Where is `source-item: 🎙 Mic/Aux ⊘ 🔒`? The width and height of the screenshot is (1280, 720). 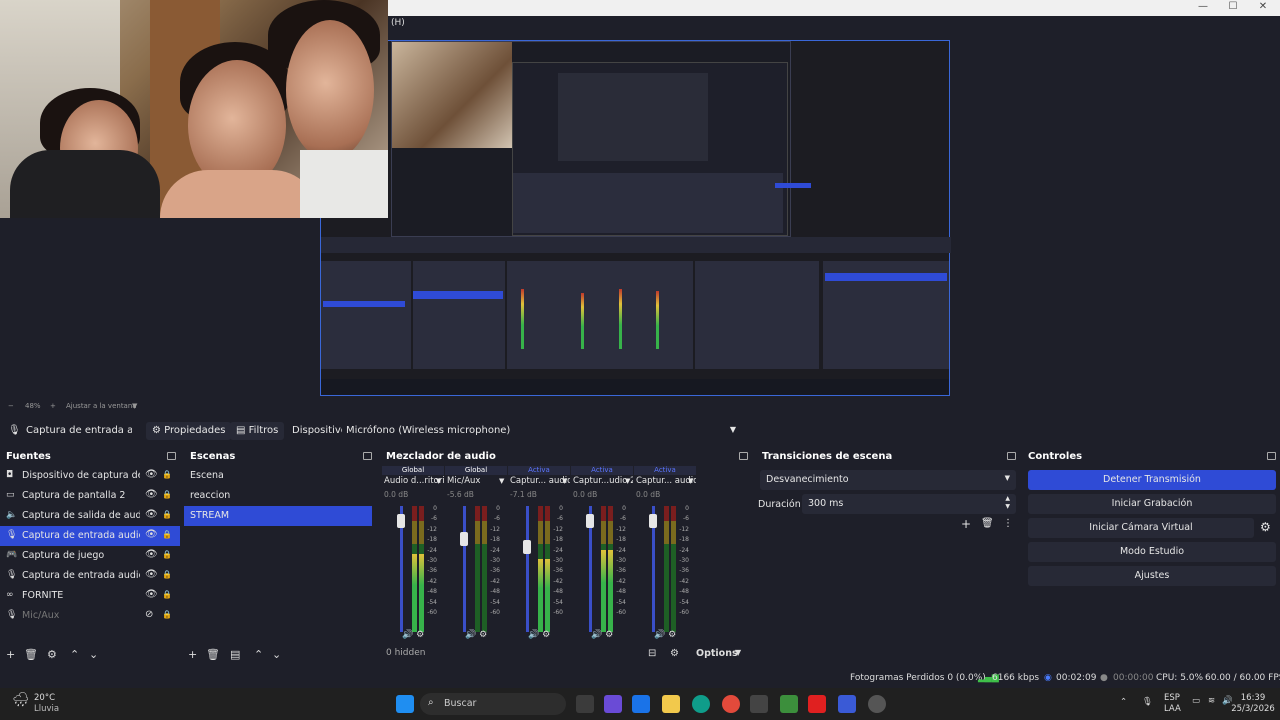
source-item: 🎙 Mic/Aux ⊘ 🔒 is located at coordinates (90, 616).